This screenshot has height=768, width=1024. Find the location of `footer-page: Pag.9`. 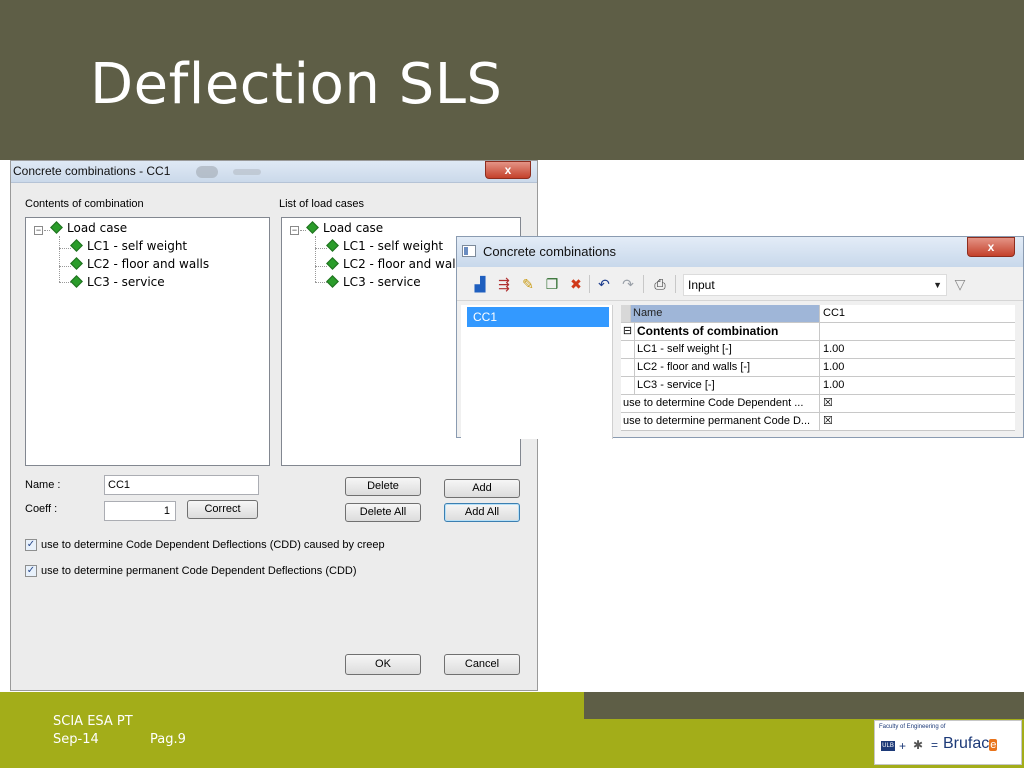

footer-page: Pag.9 is located at coordinates (168, 739).